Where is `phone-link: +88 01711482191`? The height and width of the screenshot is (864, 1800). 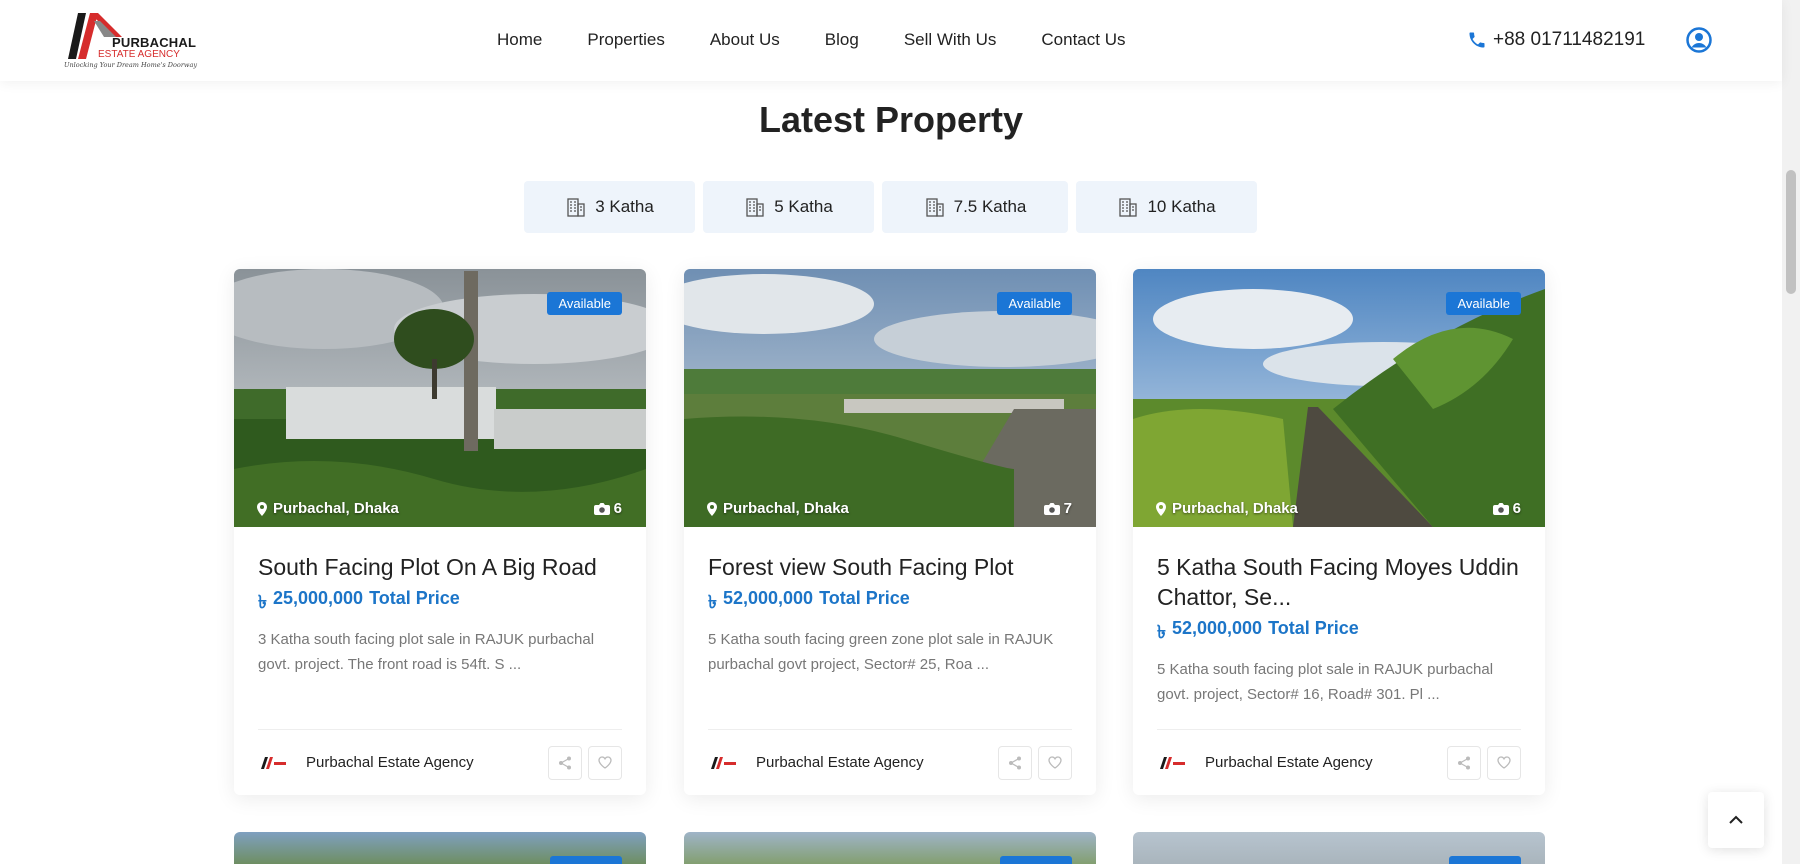 phone-link: +88 01711482191 is located at coordinates (1556, 40).